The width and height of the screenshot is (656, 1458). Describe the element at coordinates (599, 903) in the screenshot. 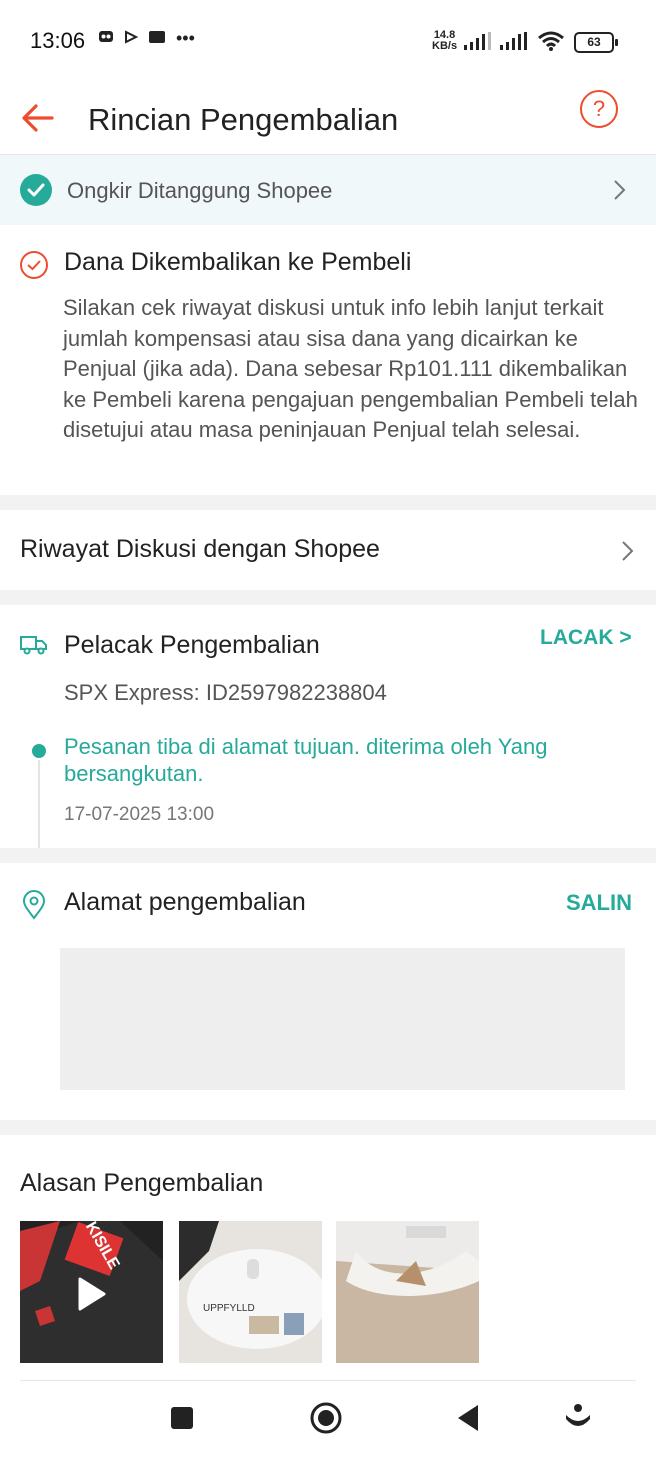

I see `copy-button: SALIN` at that location.